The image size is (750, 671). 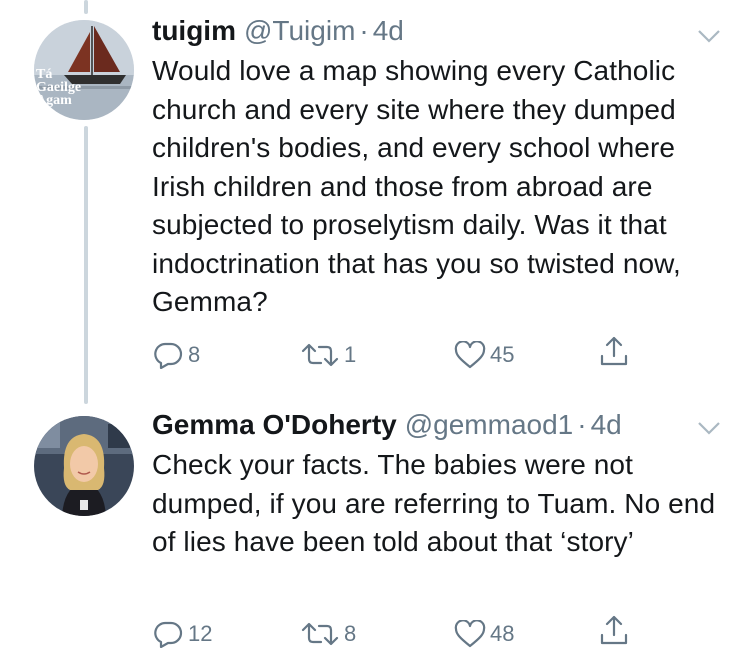 I want to click on like-button: 45, so click(x=484, y=355).